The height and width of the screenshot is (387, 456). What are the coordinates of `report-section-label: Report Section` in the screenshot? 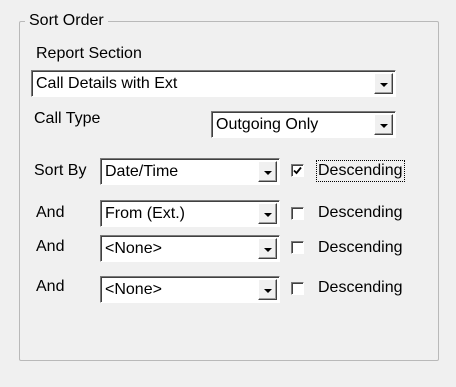 It's located at (89, 53).